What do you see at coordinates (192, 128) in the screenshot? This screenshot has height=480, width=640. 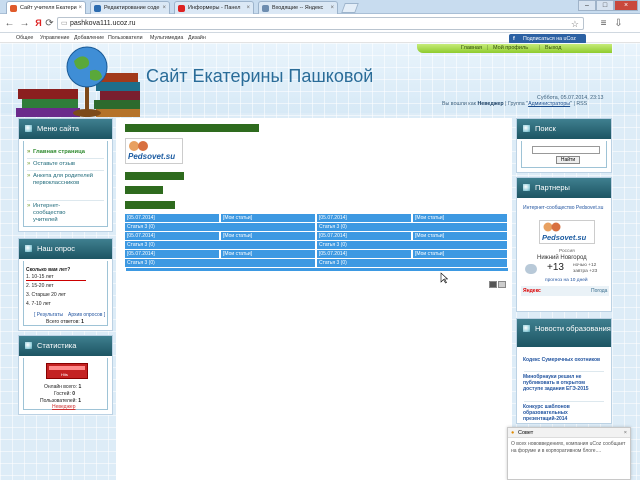 I see `content-header-bar` at bounding box center [192, 128].